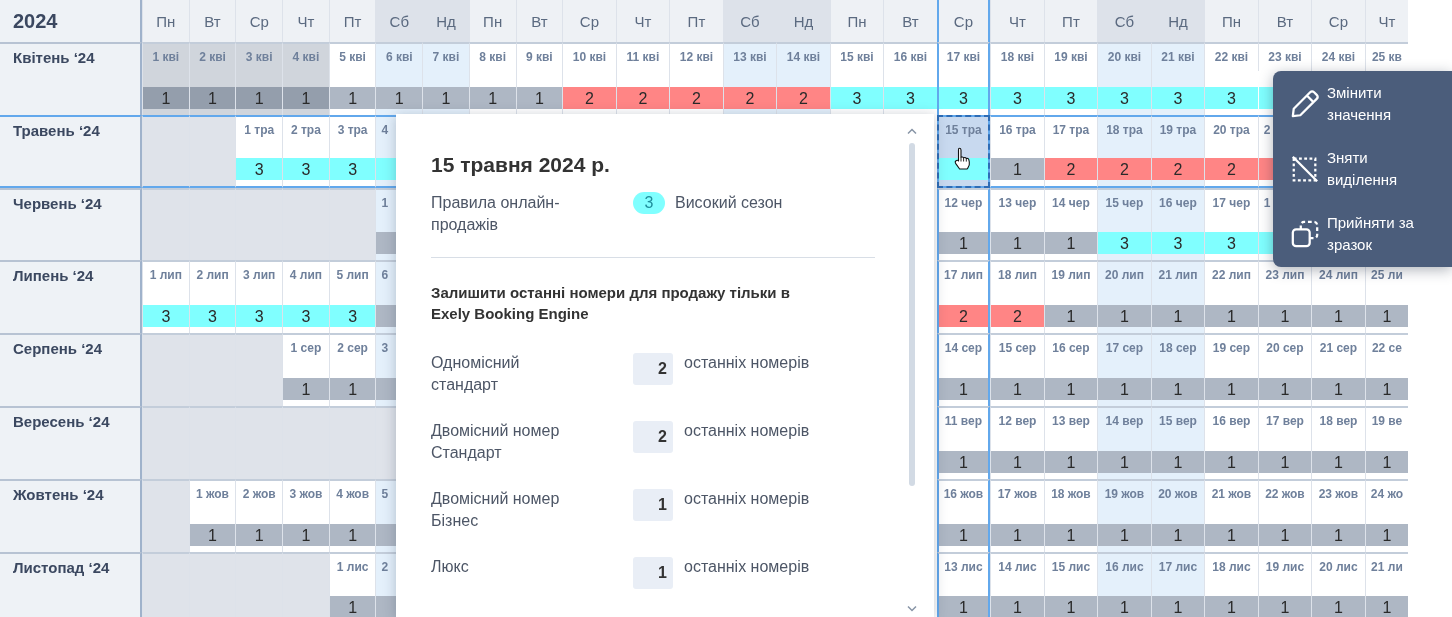 The image size is (1452, 617). I want to click on scrollbar-thumb, so click(912, 314).